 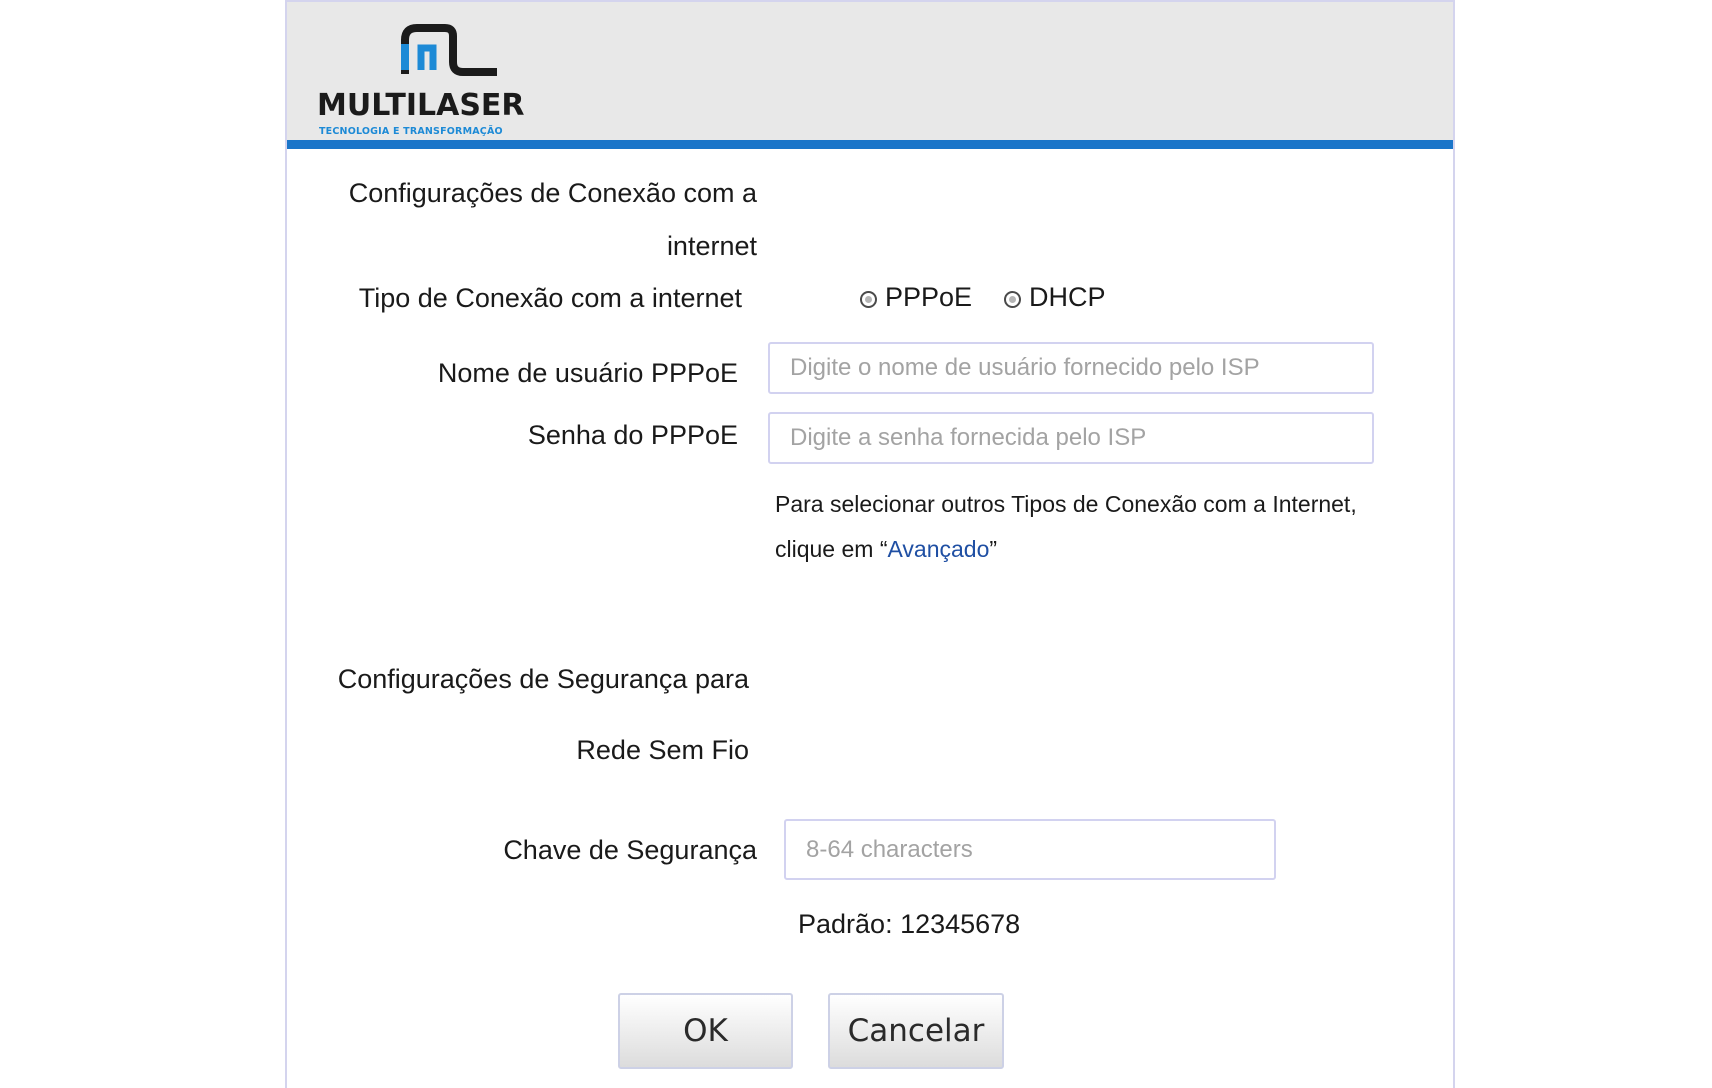 What do you see at coordinates (1071, 368) in the screenshot?
I see `pppoe-username-input` at bounding box center [1071, 368].